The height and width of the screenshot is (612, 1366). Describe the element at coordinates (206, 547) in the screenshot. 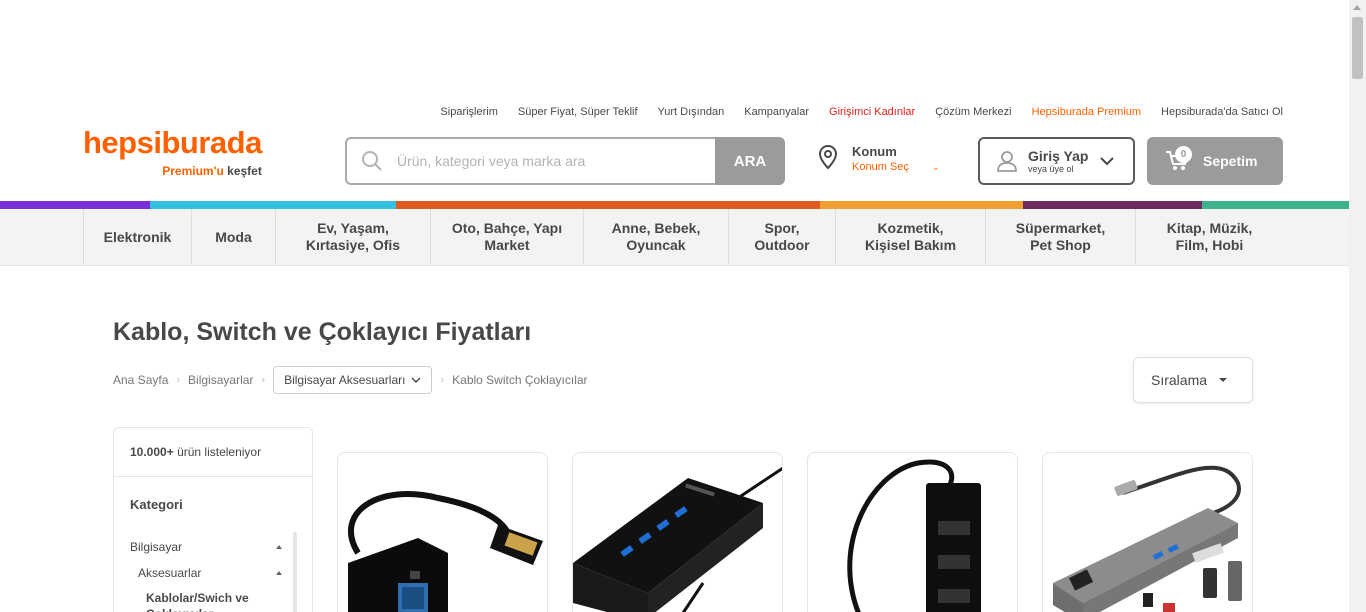

I see `tree-item-computer: Bilgisayar` at that location.